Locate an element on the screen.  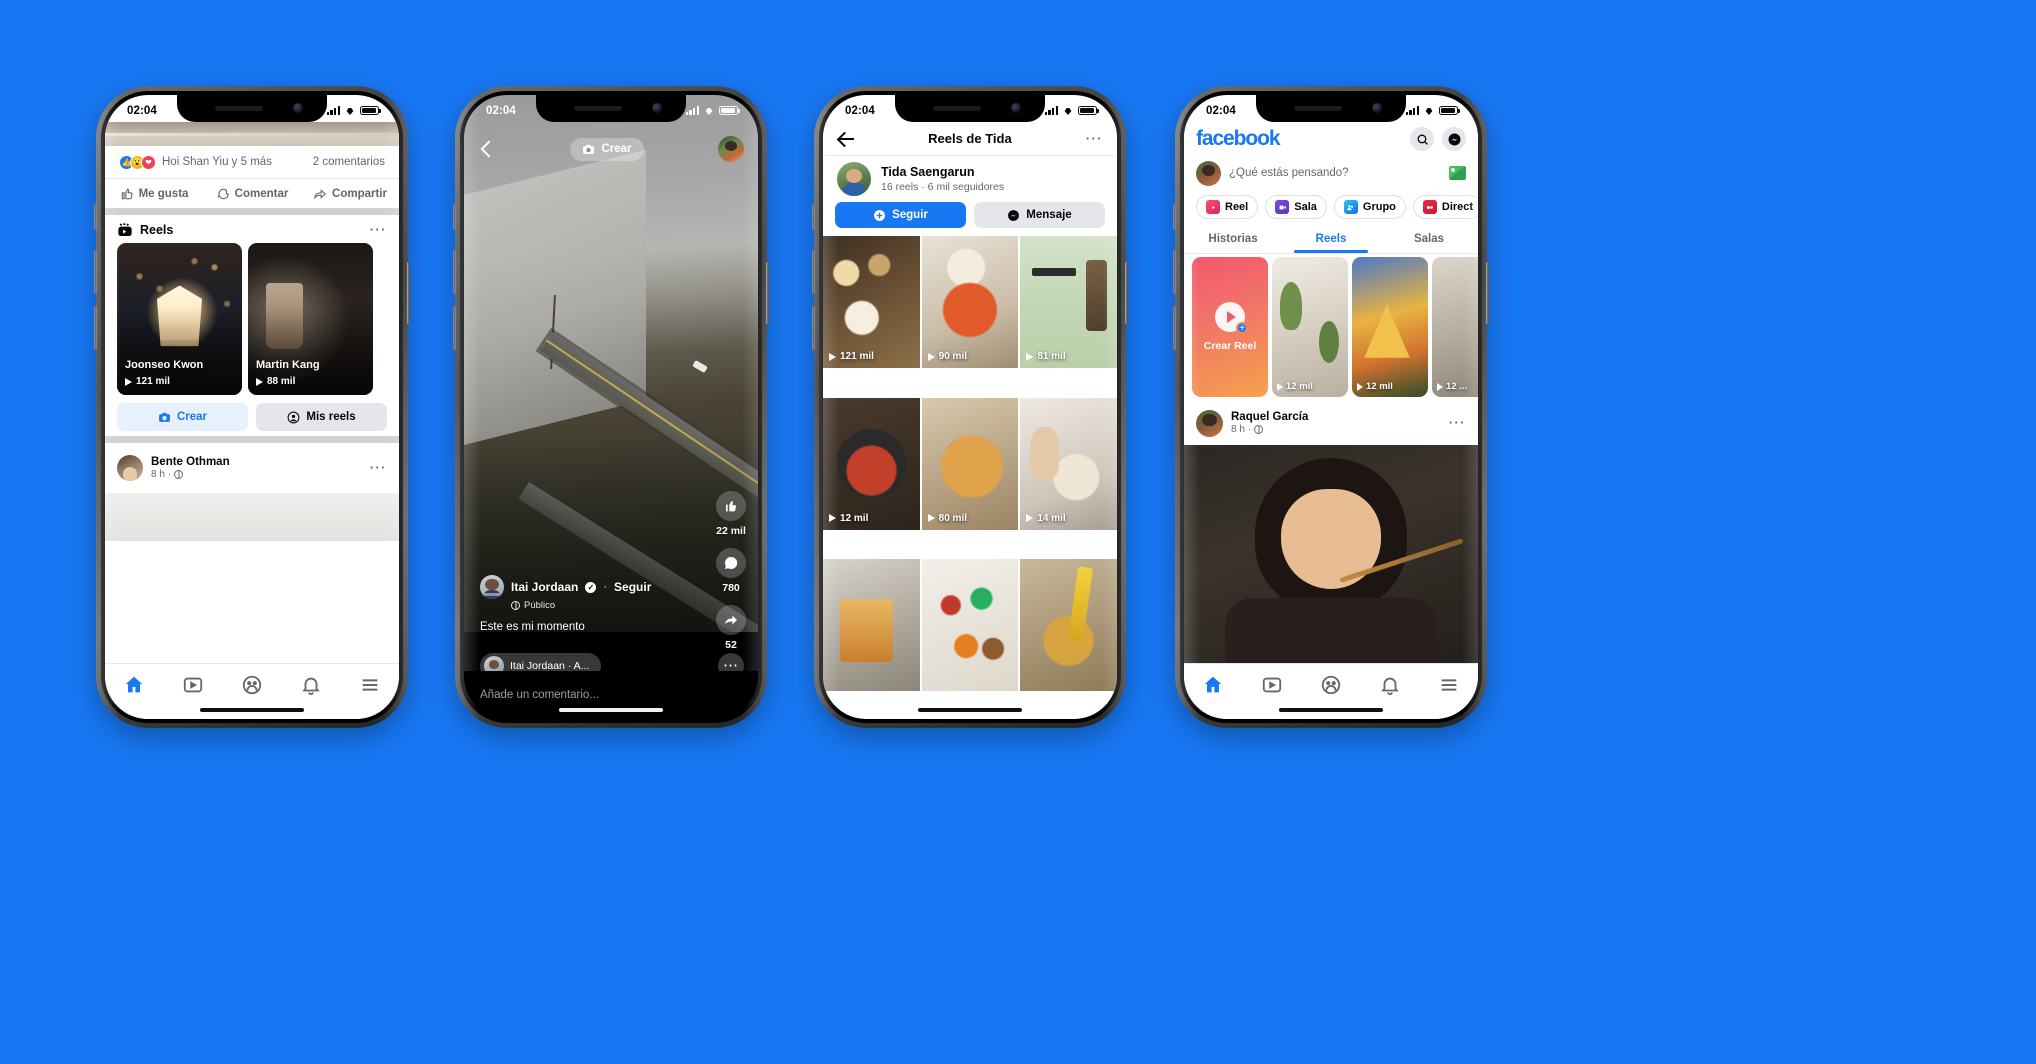
comment-count: 2 comentarios is located at coordinates (349, 162).